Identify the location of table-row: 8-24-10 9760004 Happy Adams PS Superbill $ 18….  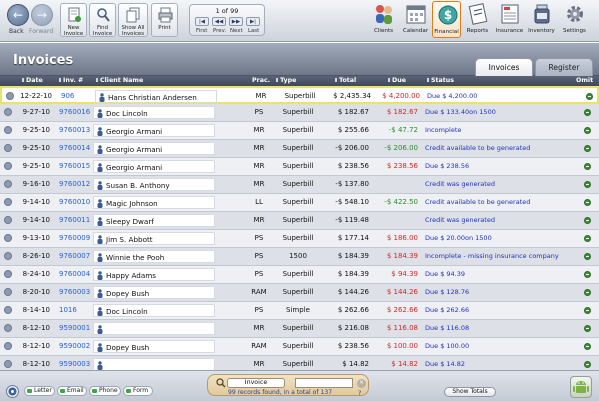
(299, 275).